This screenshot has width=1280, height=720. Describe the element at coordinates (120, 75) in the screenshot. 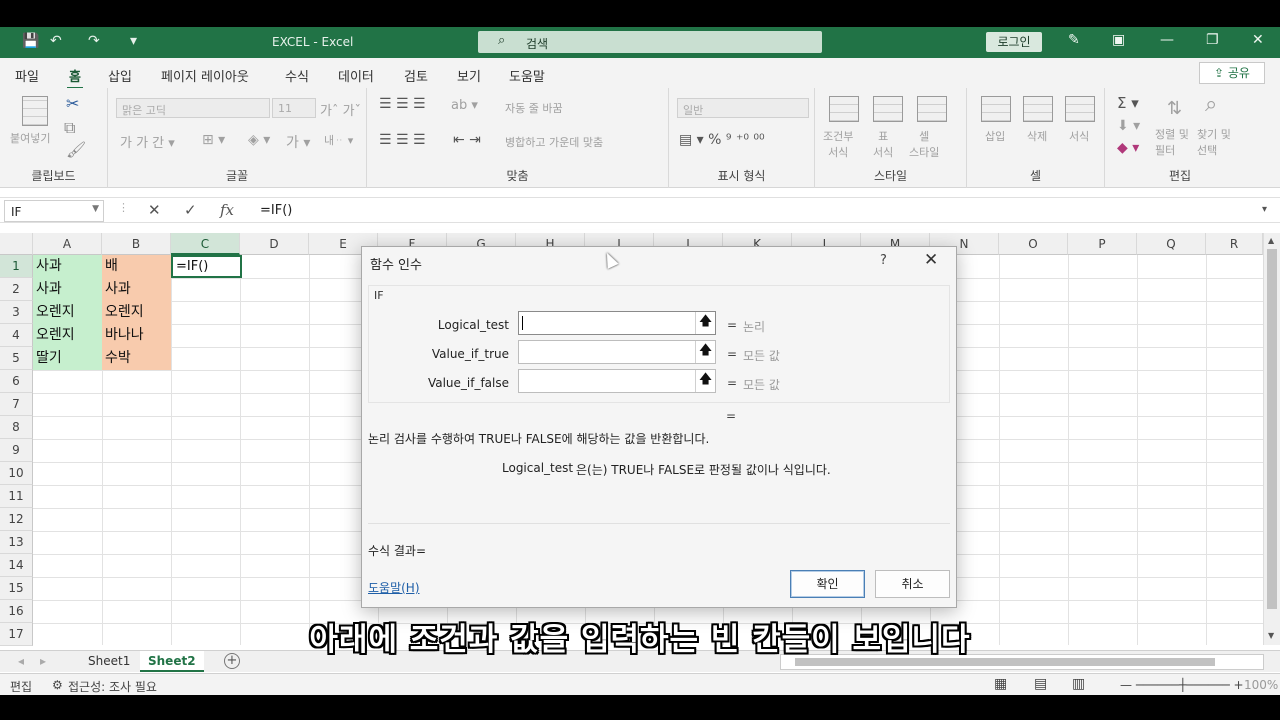

I see `tab-insert: 삽입` at that location.